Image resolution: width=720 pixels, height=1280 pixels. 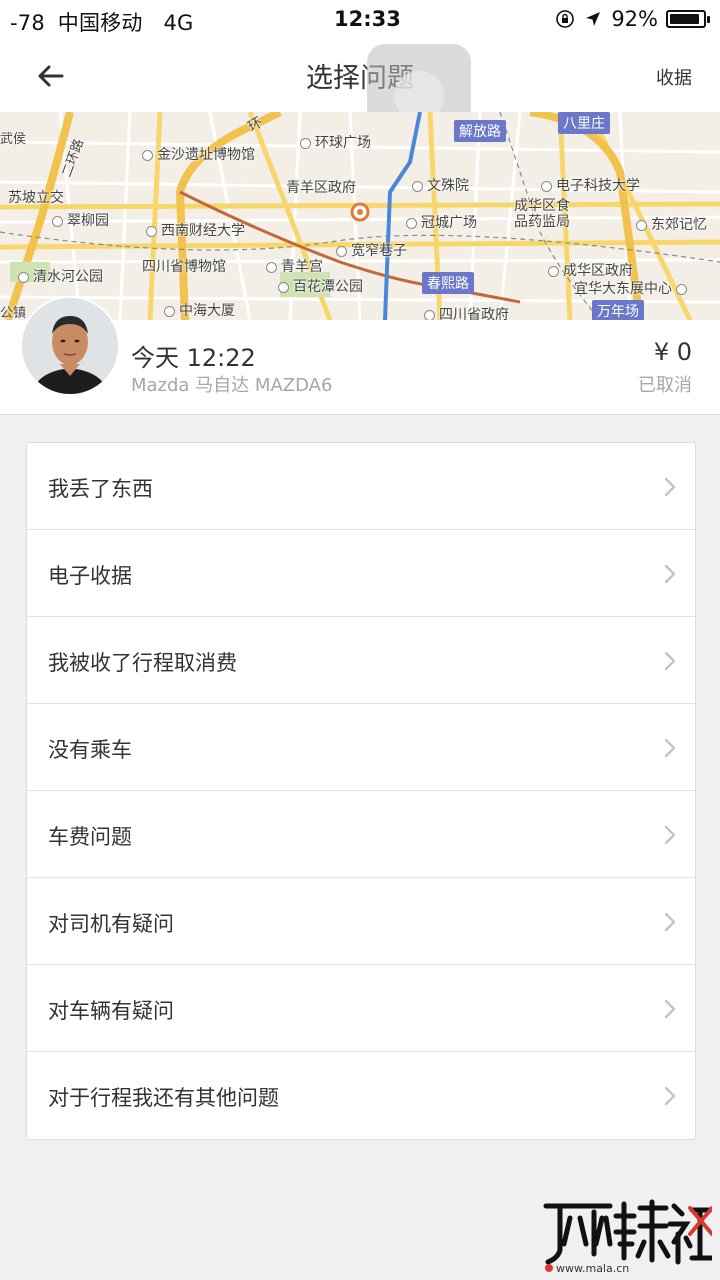 I want to click on nav-bar: 选择问题 收据, so click(x=360, y=94).